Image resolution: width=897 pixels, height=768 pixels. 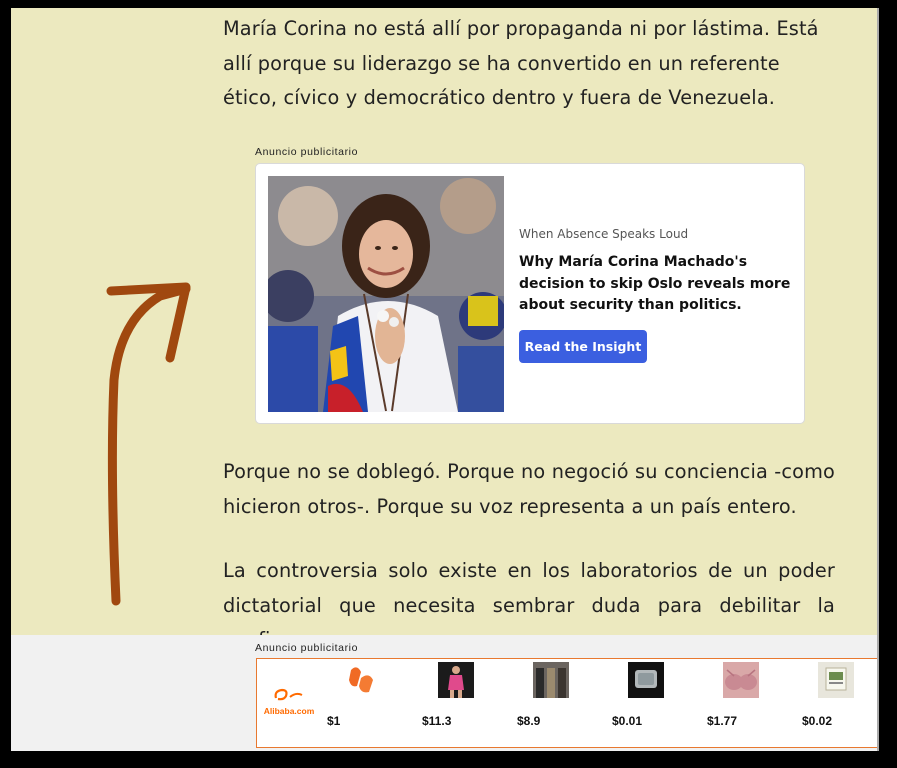 I want to click on orange-earplugs-icon, so click(x=361, y=680).